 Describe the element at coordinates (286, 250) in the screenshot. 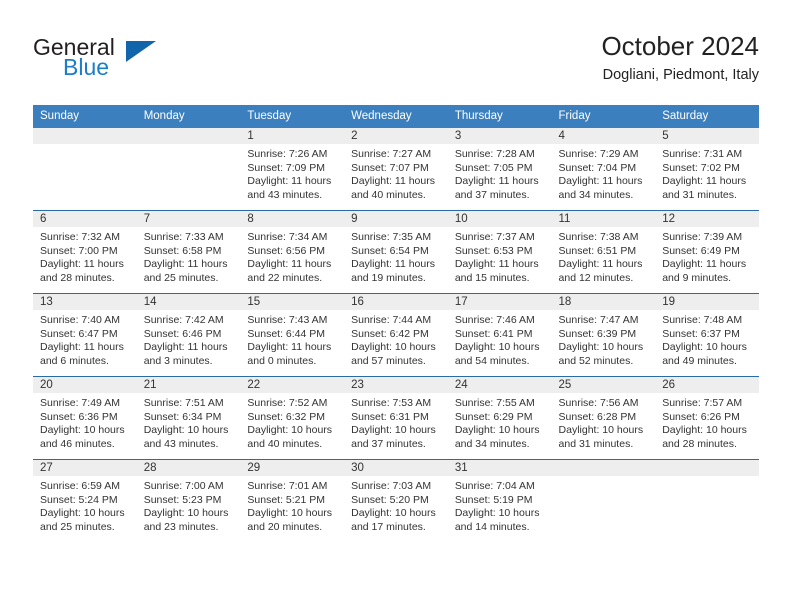

I see `sunset-text: Sunset: 6:56 PM` at that location.